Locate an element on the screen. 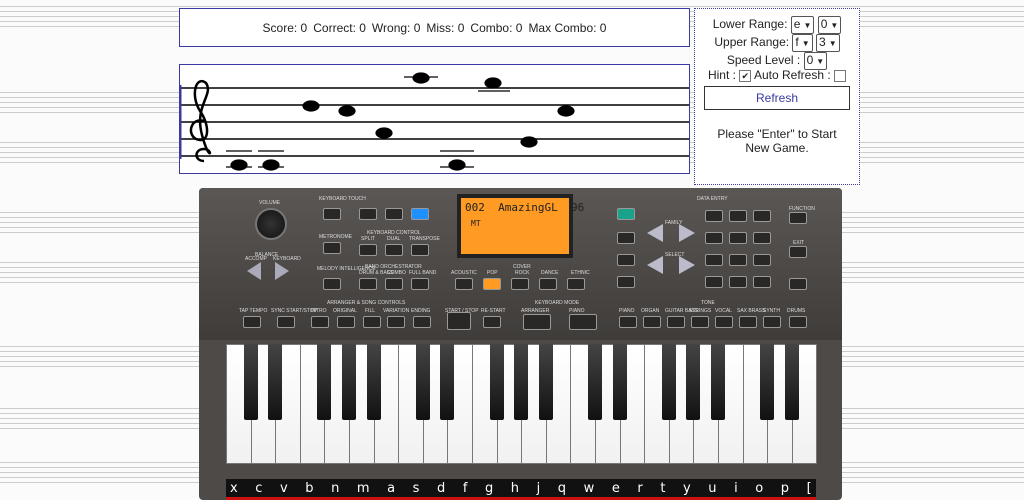 Image resolution: width=1024 pixels, height=500 pixels. upper-octave-select: 3 ▼ is located at coordinates (828, 43).